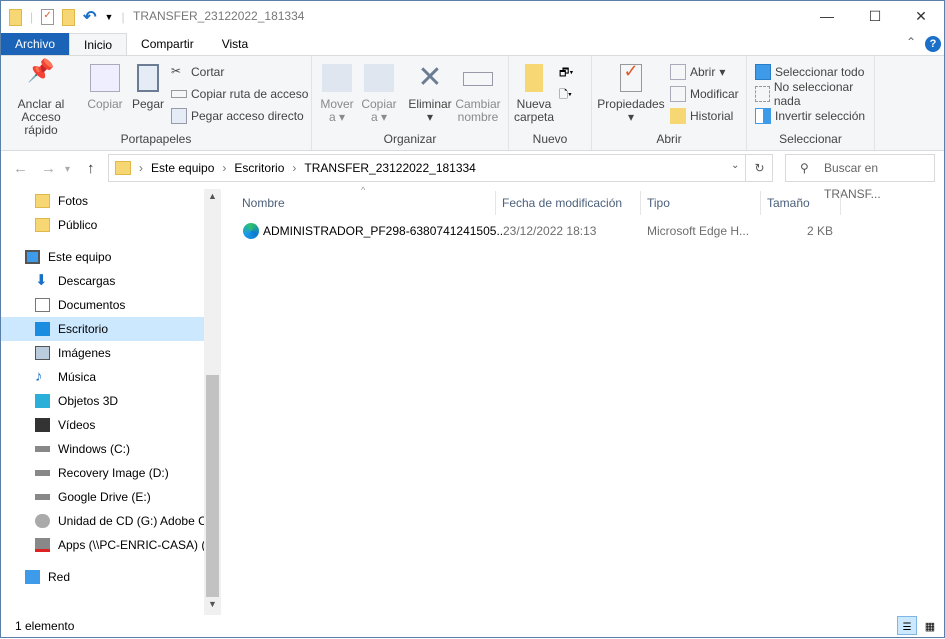 The height and width of the screenshot is (639, 945). Describe the element at coordinates (102, 545) in the screenshot. I see `nav-item: Apps (\\PC-ENRIC-CASA) (P` at that location.